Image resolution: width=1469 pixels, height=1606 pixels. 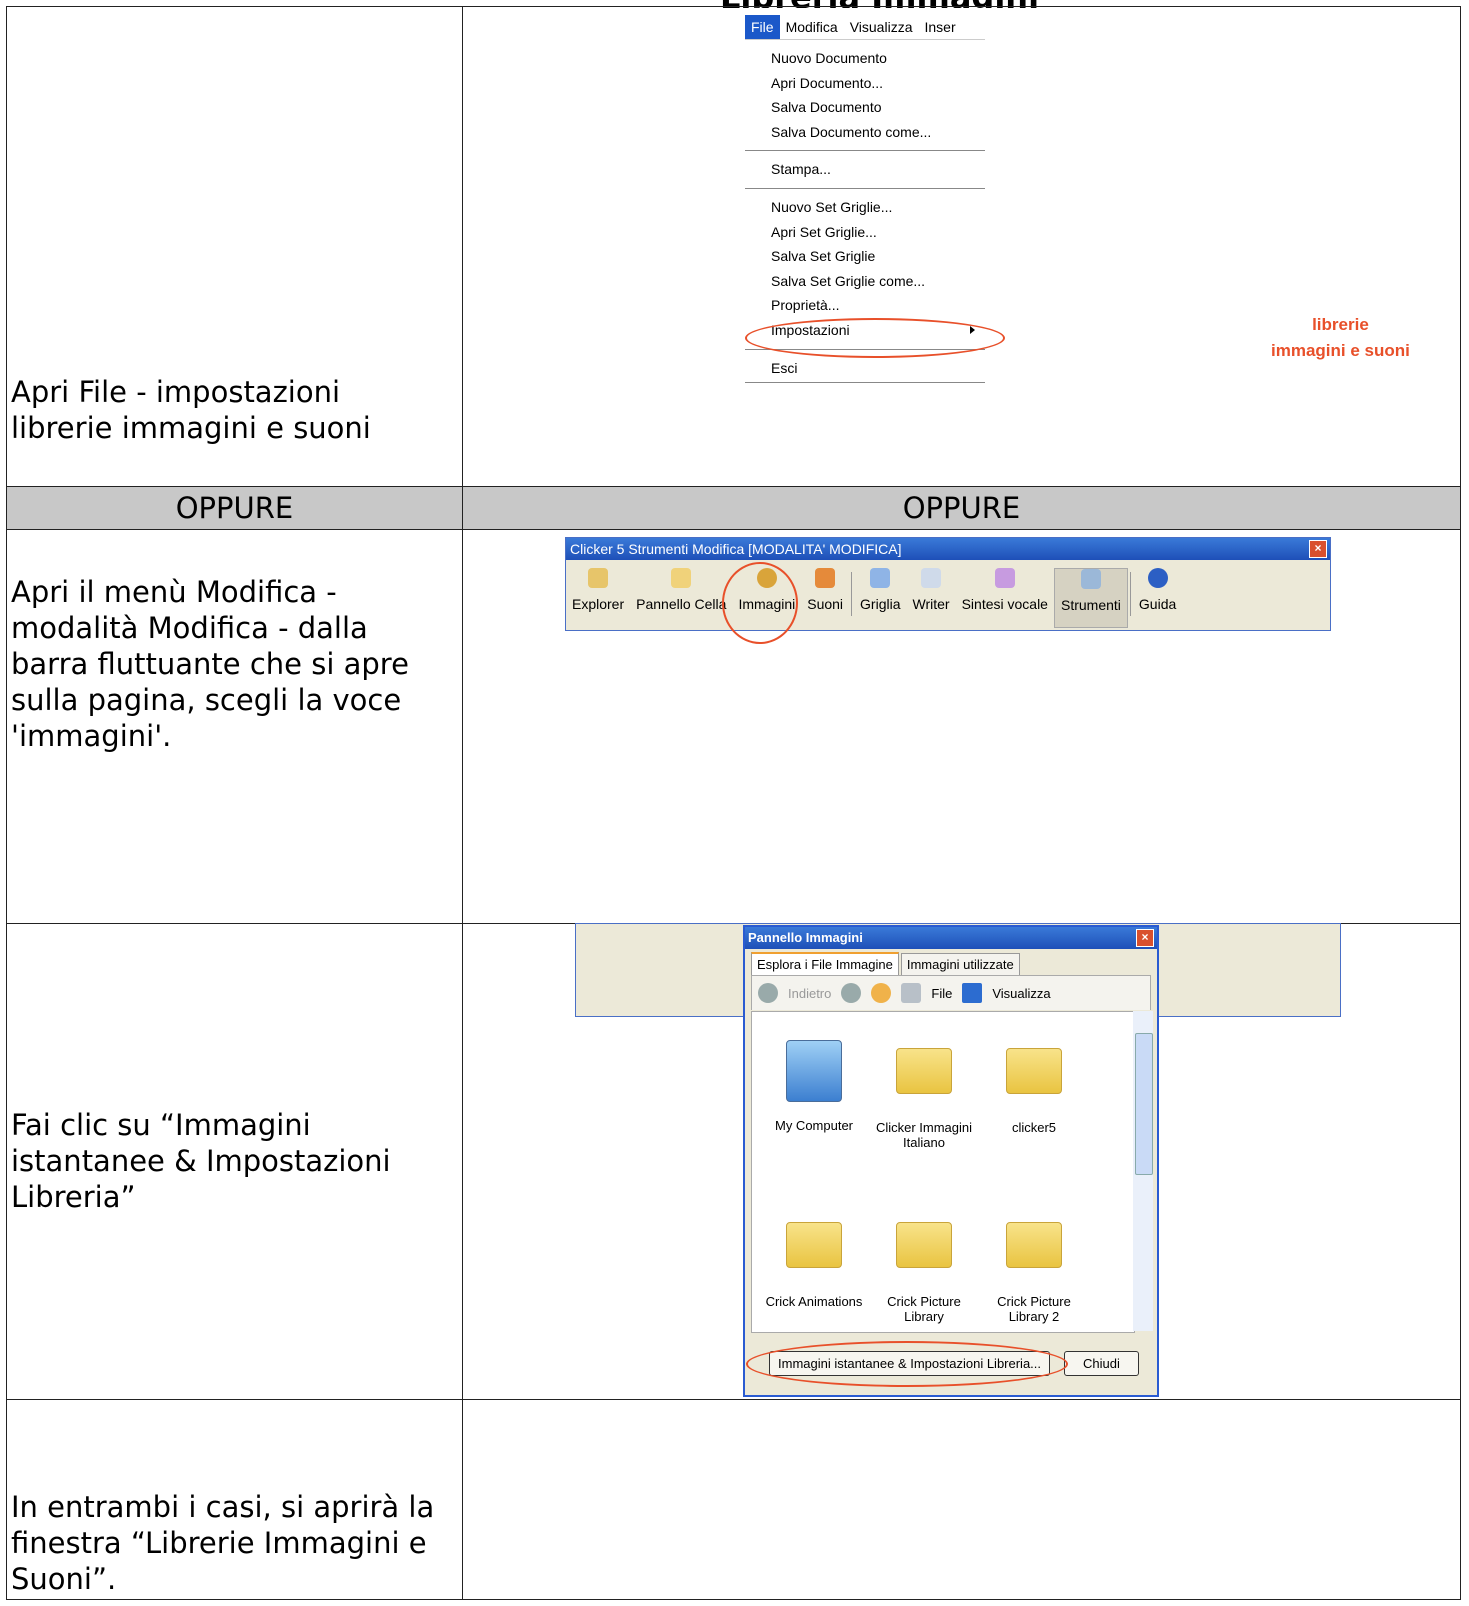 What do you see at coordinates (1101, 1363) in the screenshot?
I see `chiudi-button: Chiudi` at bounding box center [1101, 1363].